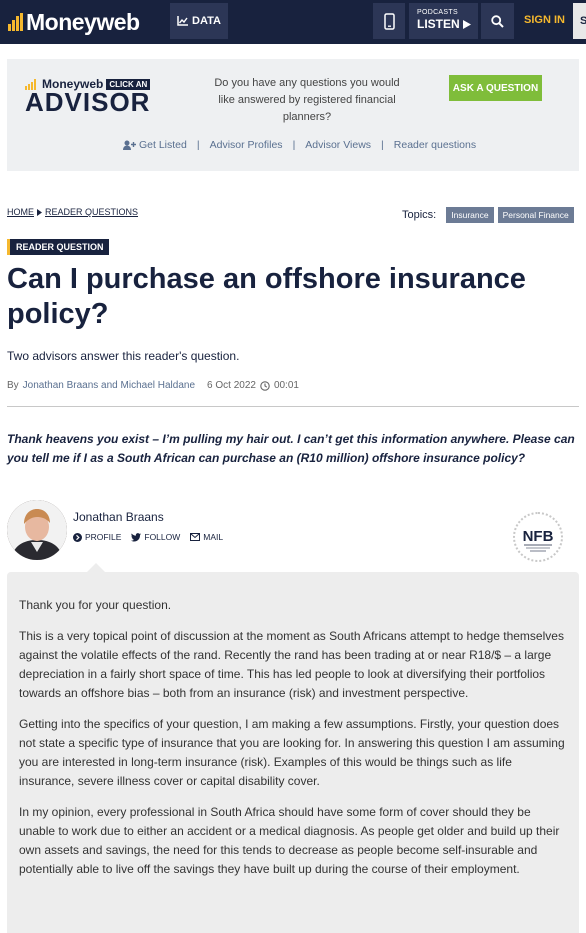  What do you see at coordinates (231, 385) in the screenshot?
I see `publish-date: 6 Oct 2022` at bounding box center [231, 385].